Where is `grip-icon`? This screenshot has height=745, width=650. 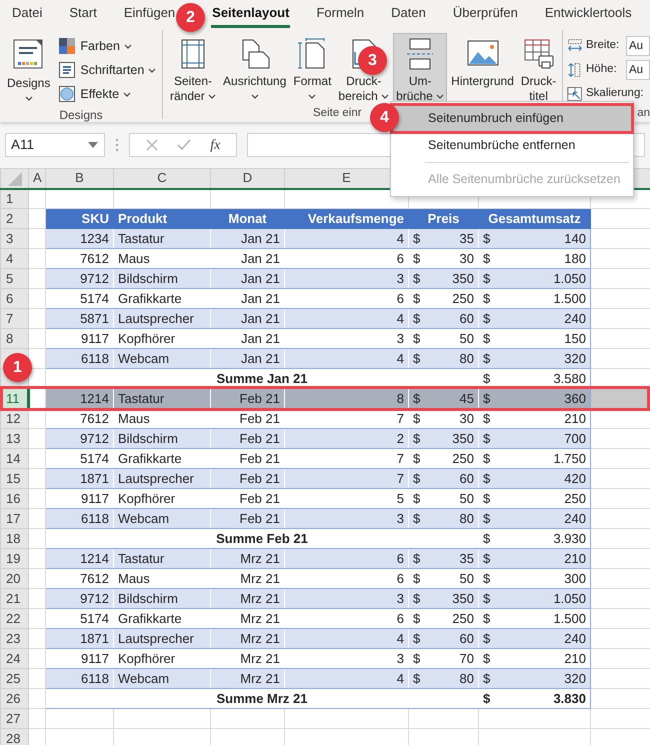
grip-icon is located at coordinates (117, 145).